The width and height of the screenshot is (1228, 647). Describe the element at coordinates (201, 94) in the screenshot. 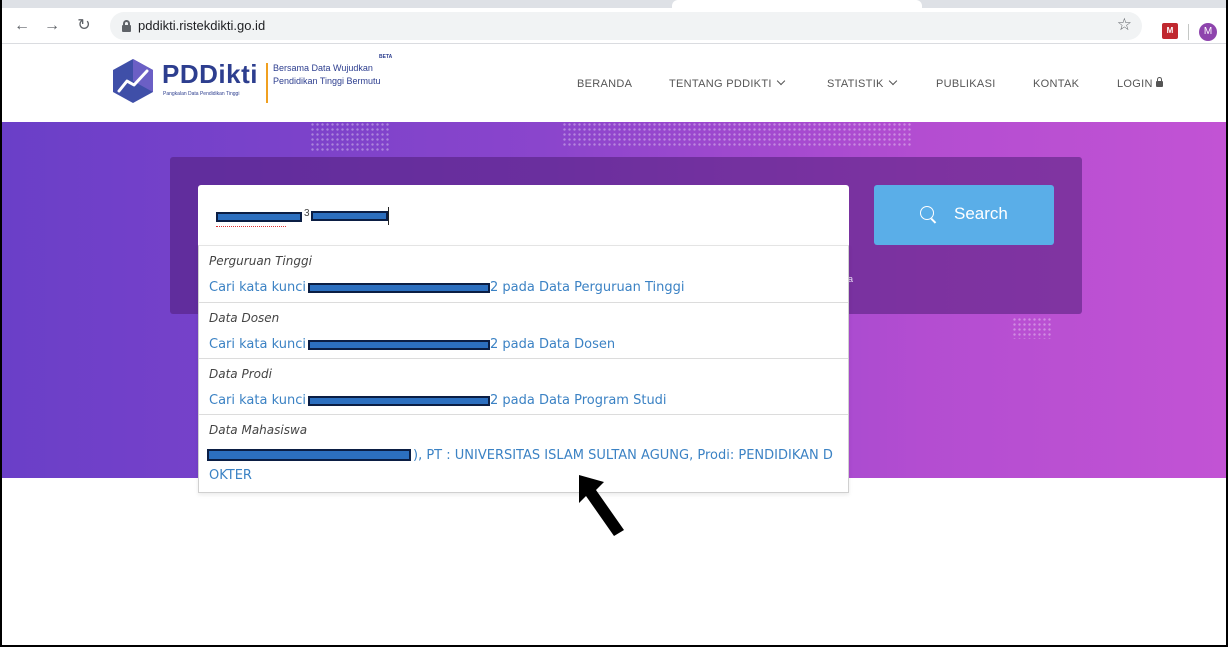

I see `logo-subtitle: Pangkalan Data Pendidikan Tinggi` at that location.